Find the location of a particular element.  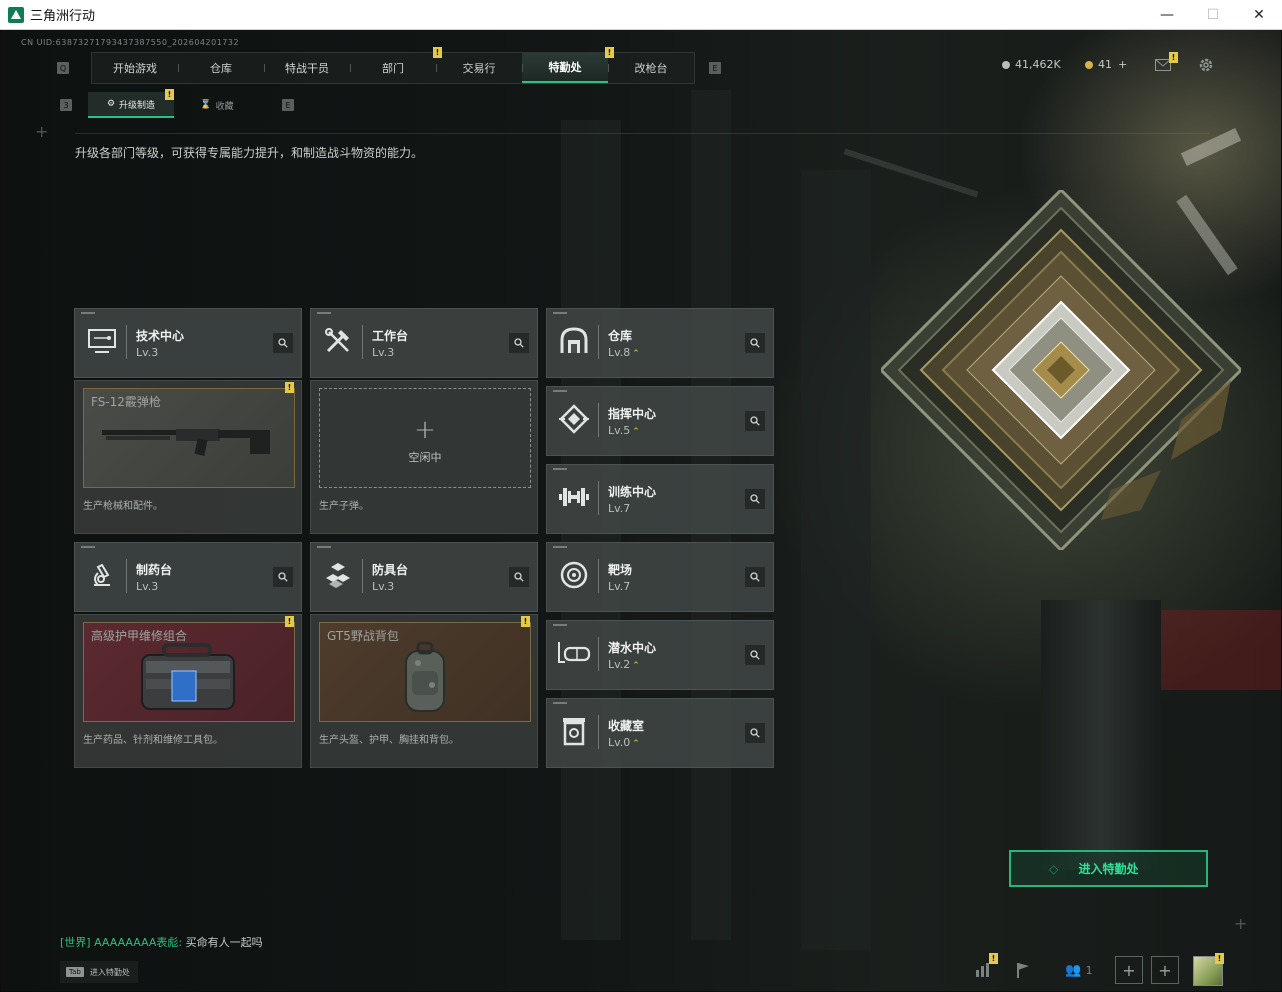

production-note: 生产子弹。 is located at coordinates (344, 506).